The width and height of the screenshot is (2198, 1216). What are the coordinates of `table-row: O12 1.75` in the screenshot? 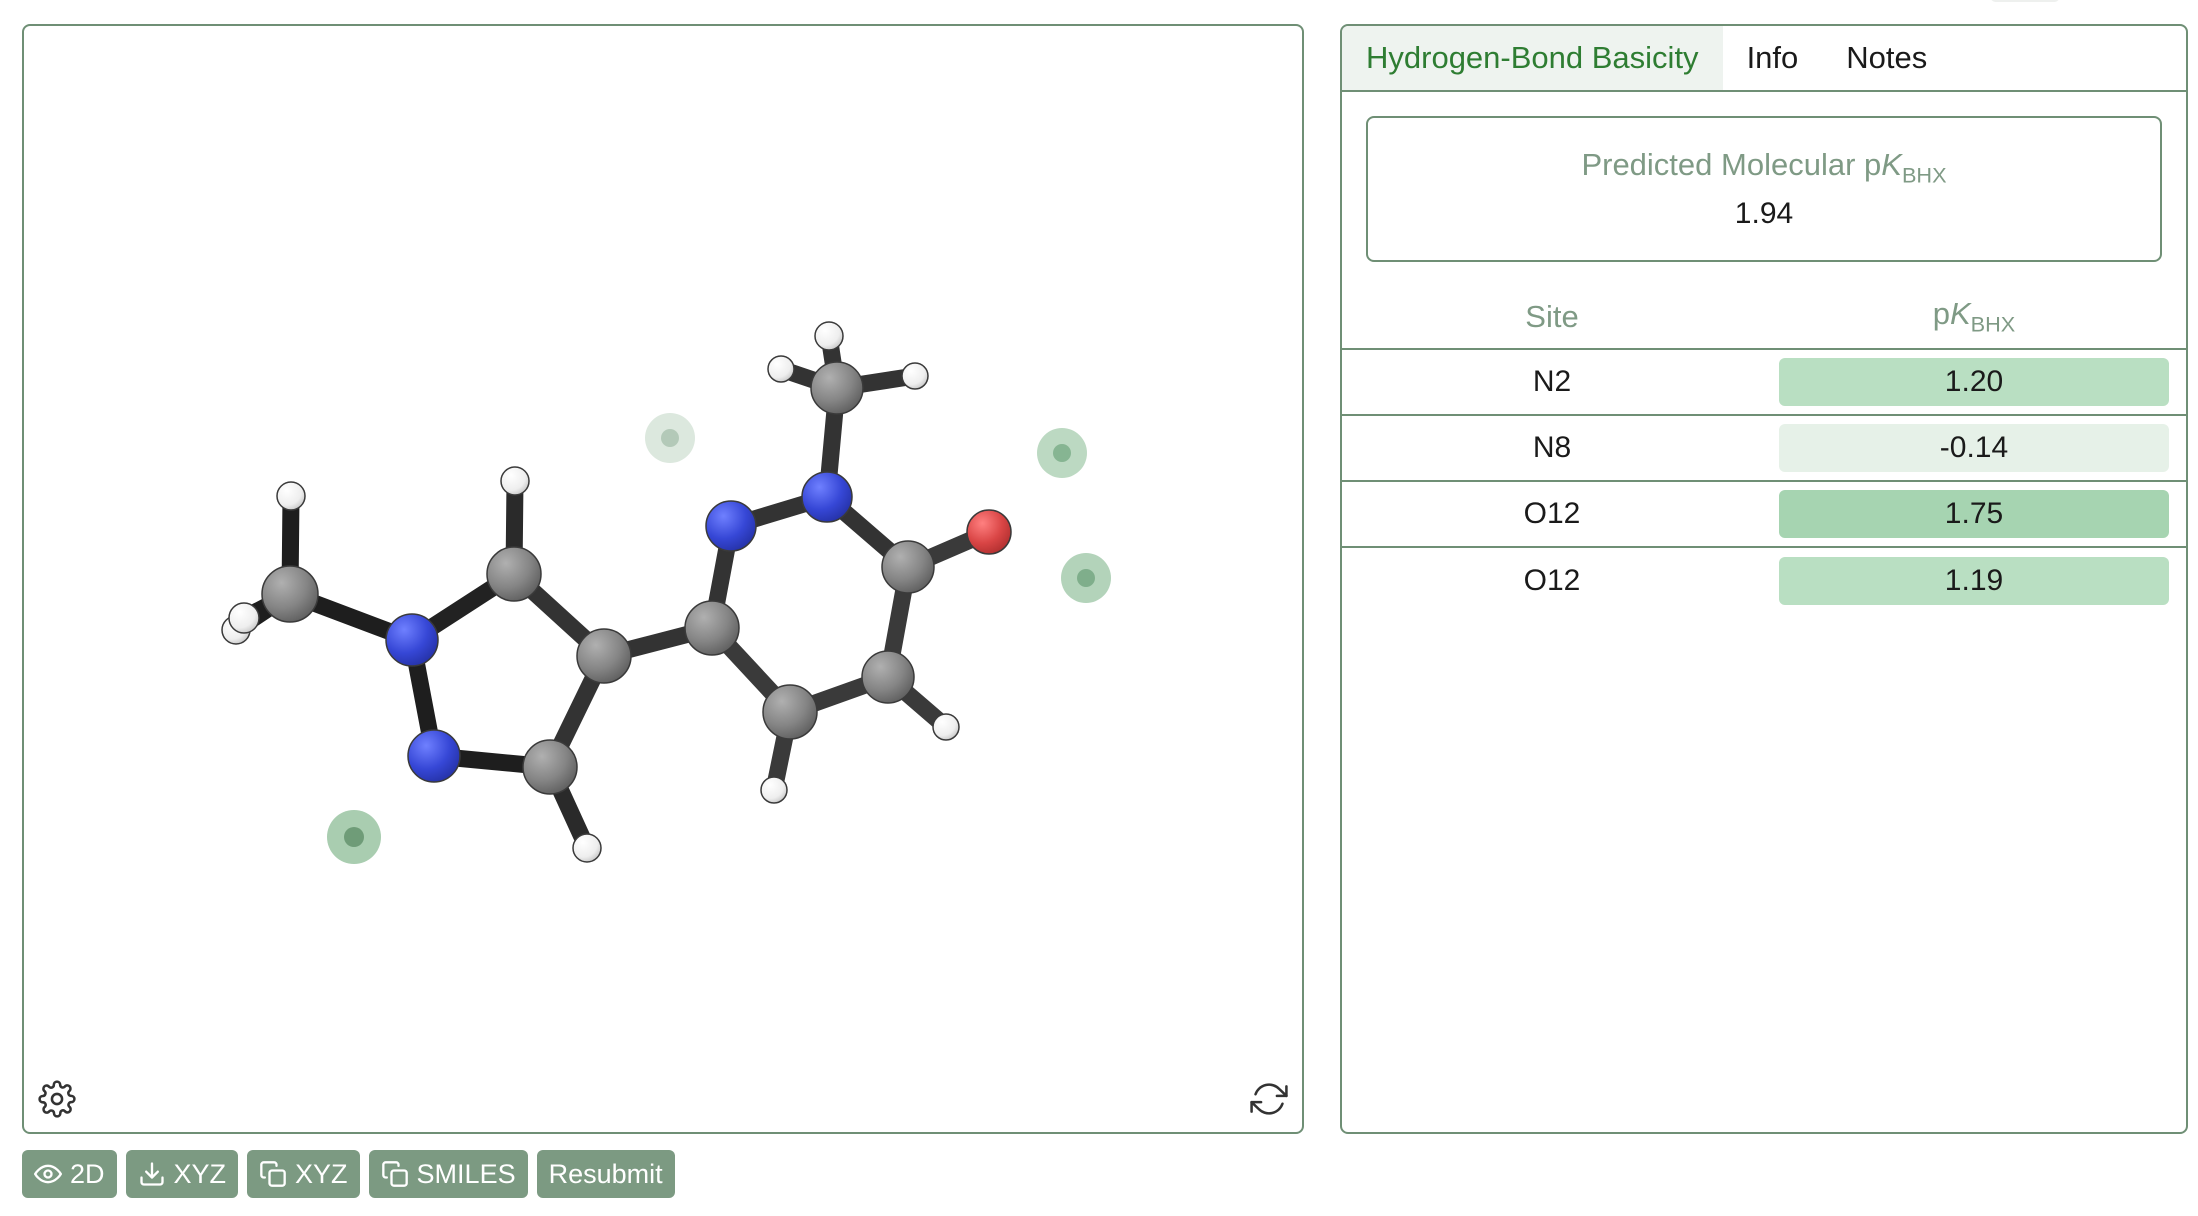 It's located at (1764, 515).